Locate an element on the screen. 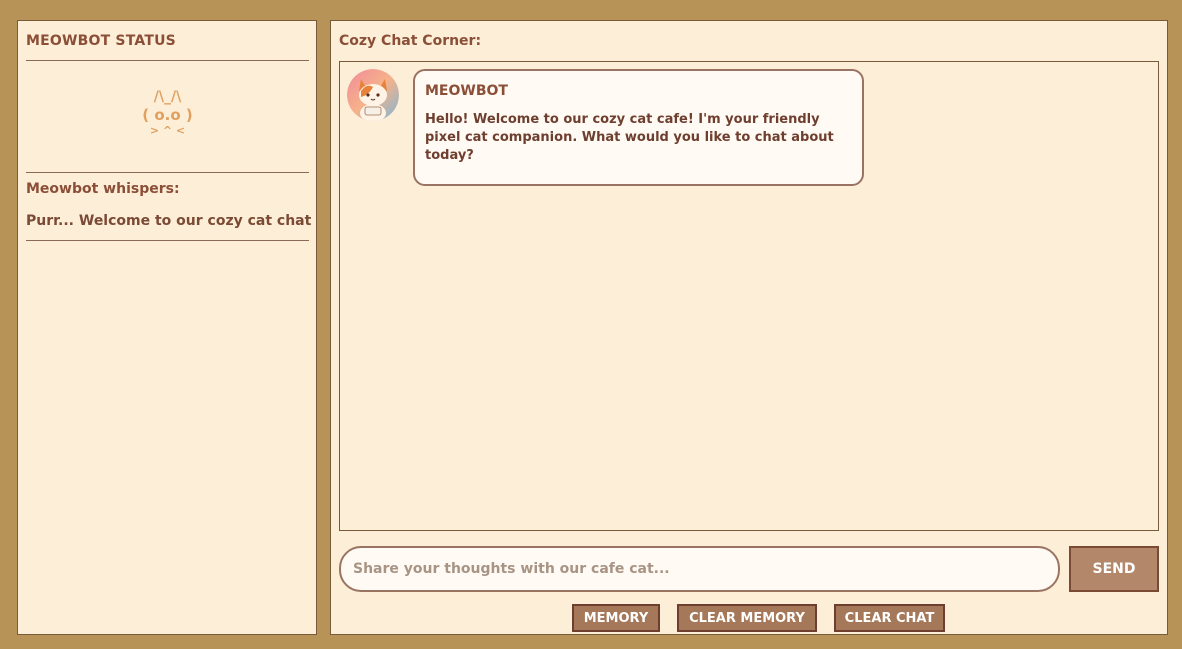 This screenshot has height=649, width=1182. chat-title: Cozy Chat Corner: is located at coordinates (410, 41).